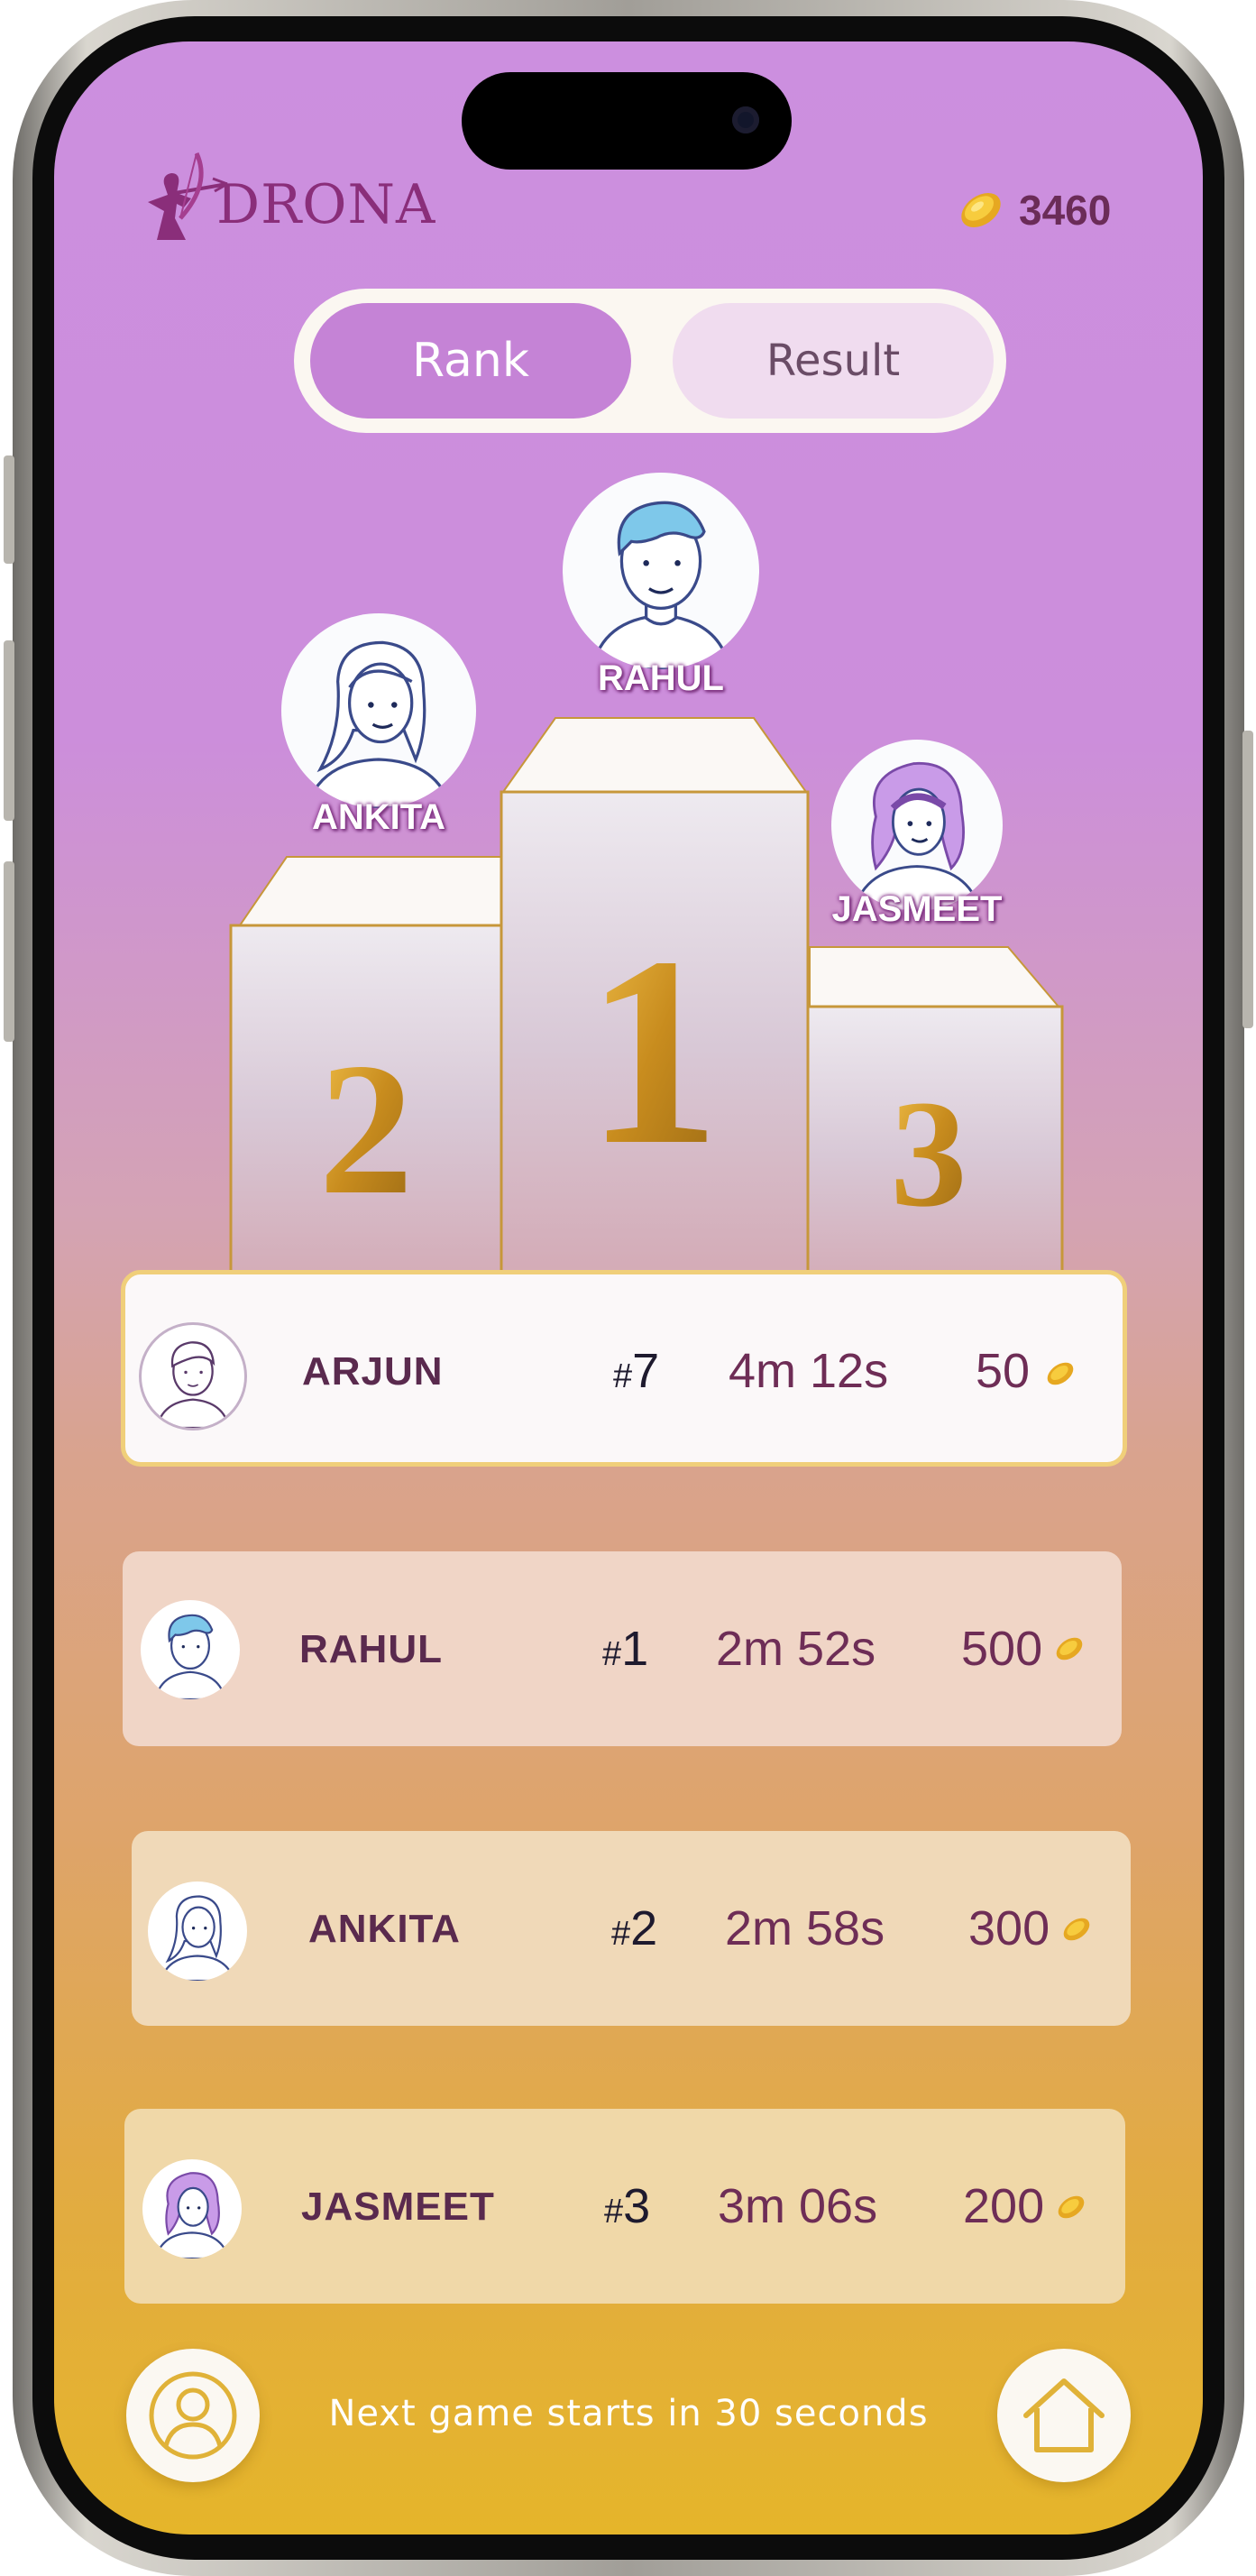  What do you see at coordinates (385, 891) in the screenshot?
I see `podium-second-top` at bounding box center [385, 891].